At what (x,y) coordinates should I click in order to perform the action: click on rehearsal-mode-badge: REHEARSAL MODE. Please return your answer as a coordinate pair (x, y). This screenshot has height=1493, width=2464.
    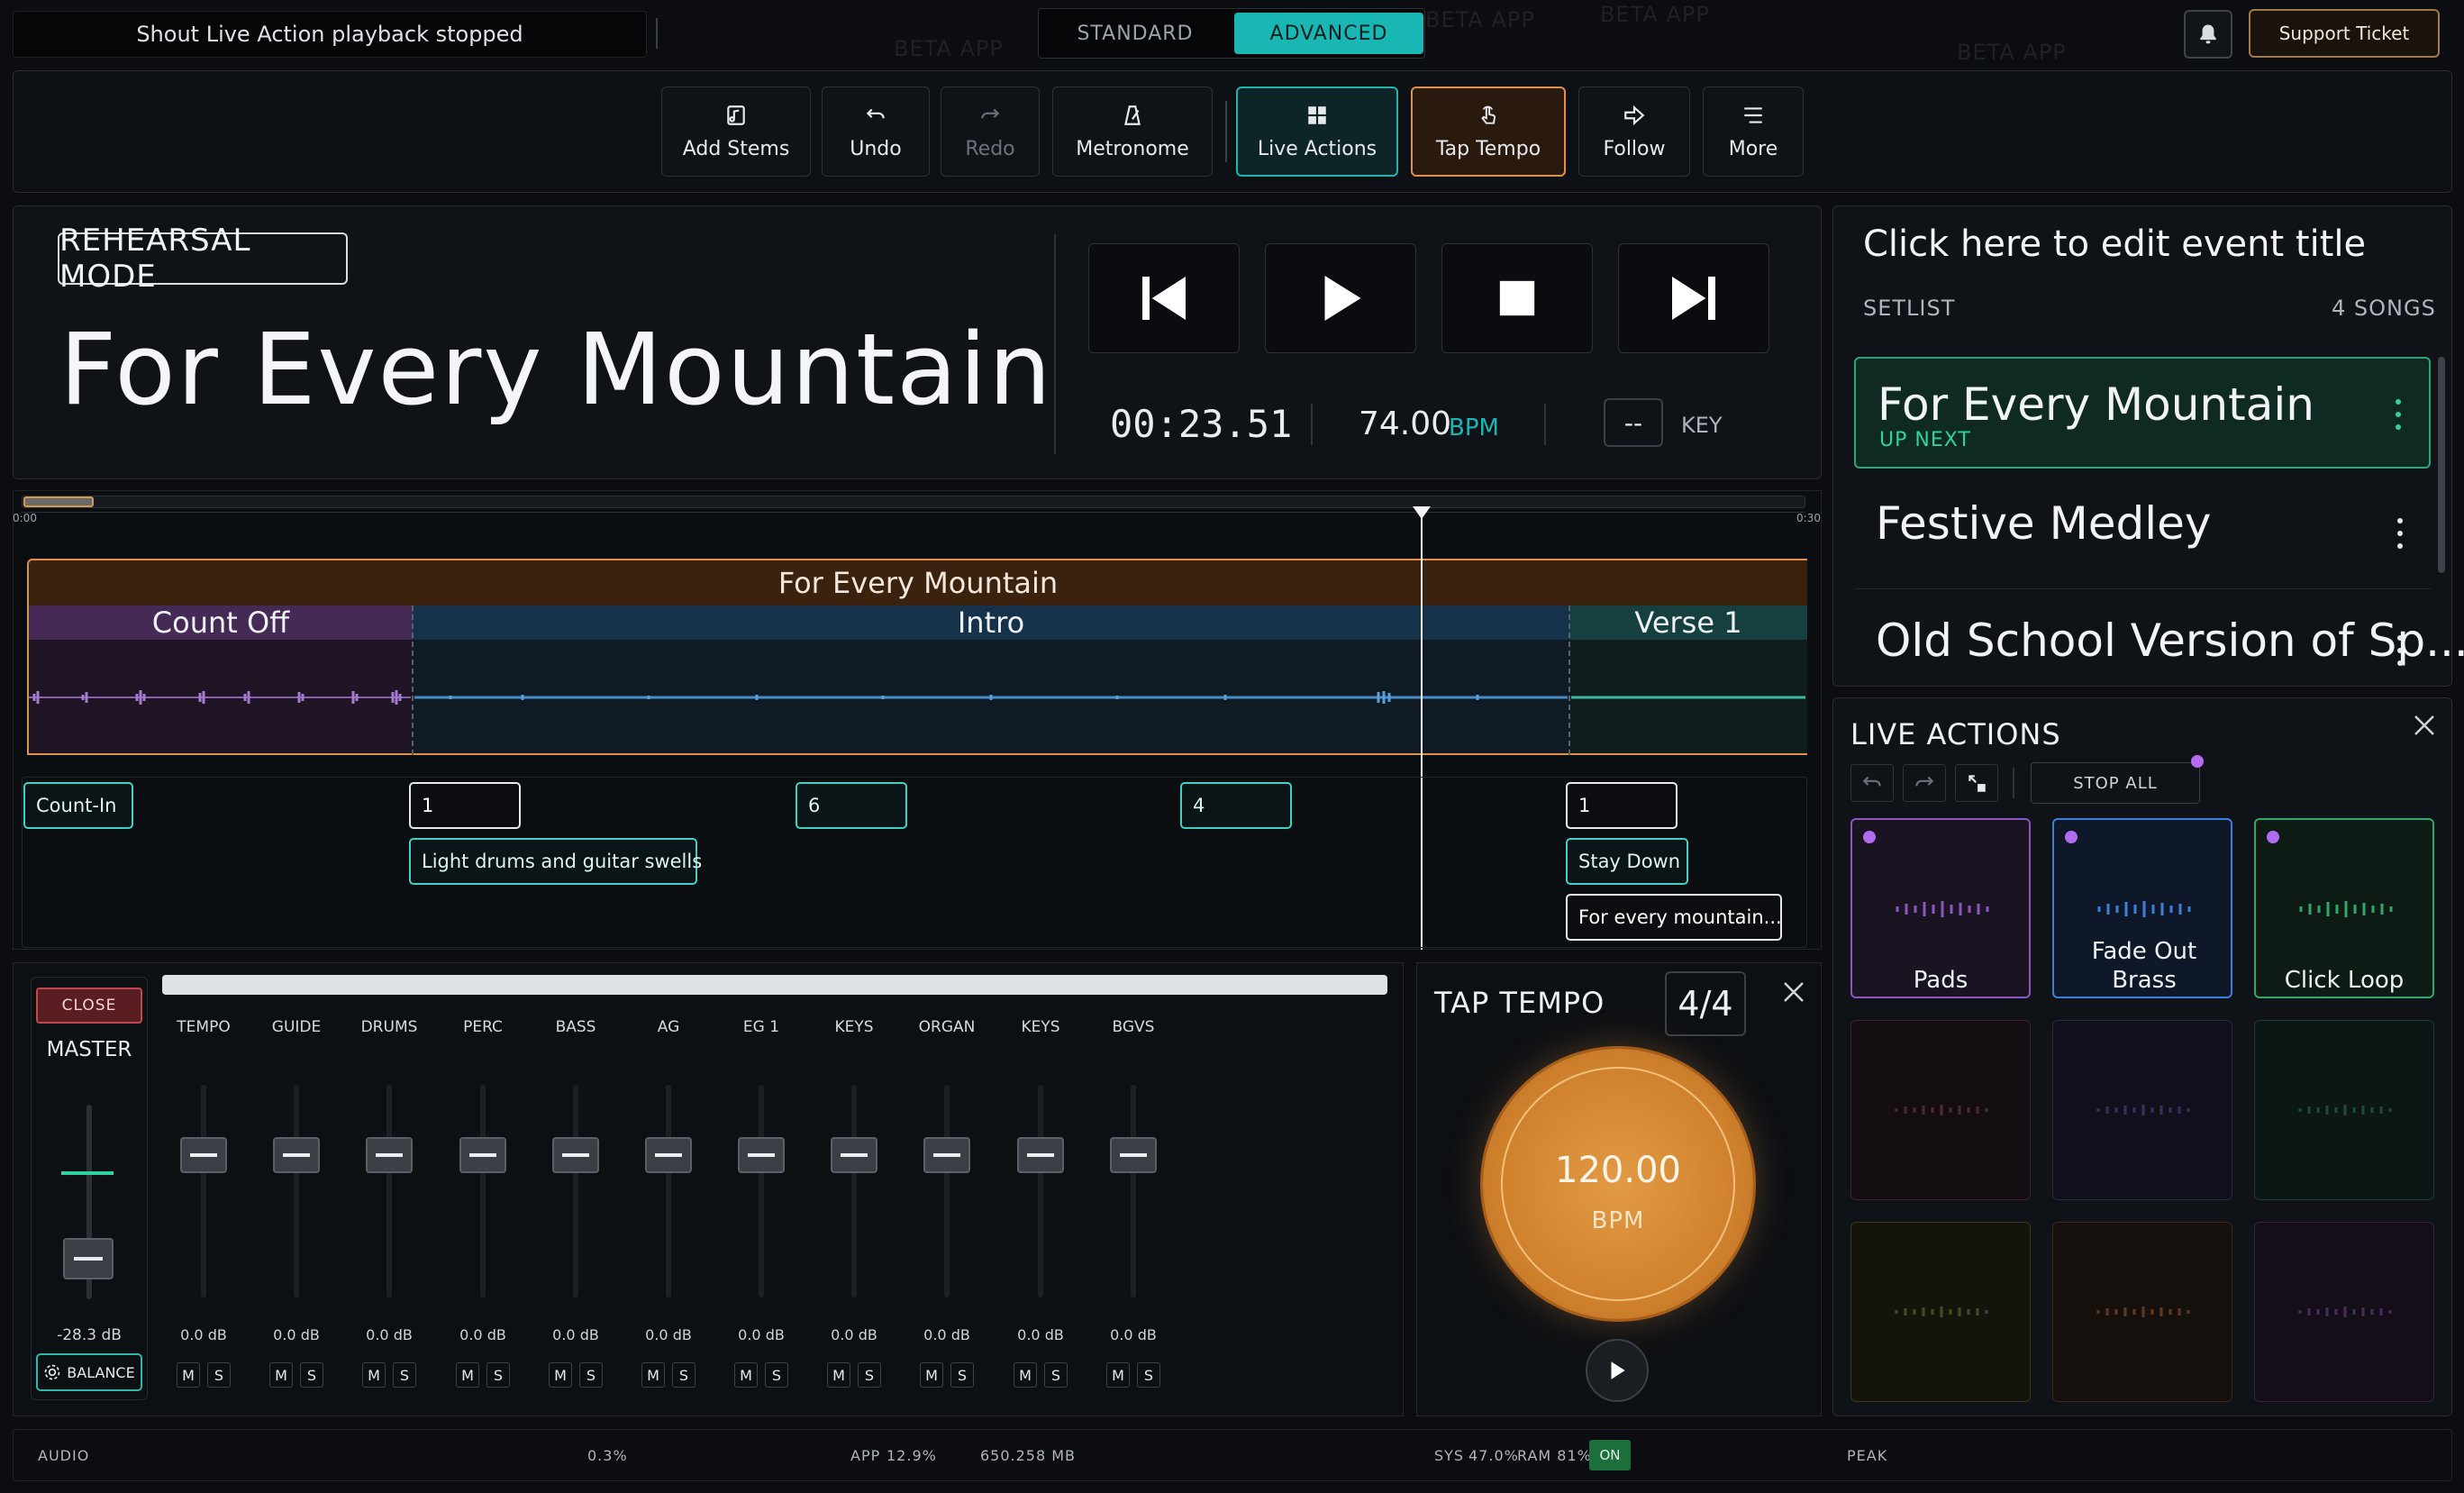
    Looking at the image, I should click on (203, 259).